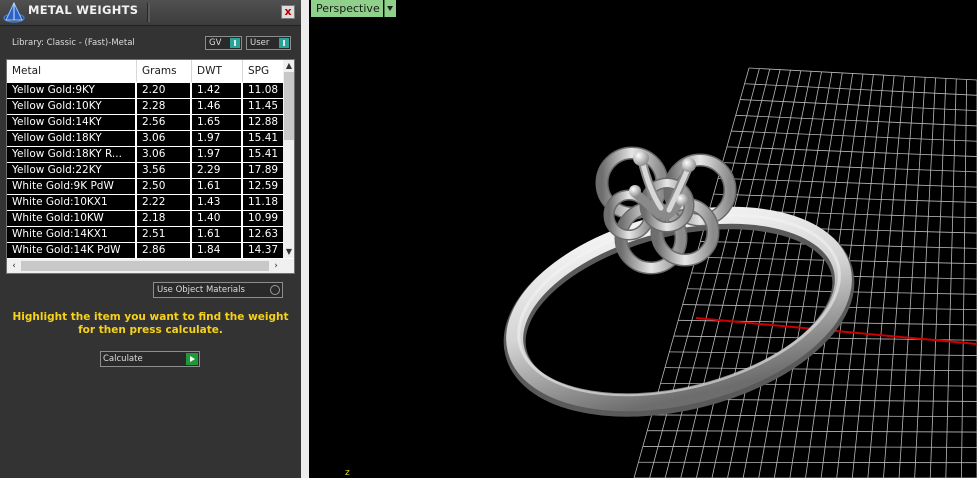 The height and width of the screenshot is (478, 977). I want to click on panel-divider, so click(305, 239).